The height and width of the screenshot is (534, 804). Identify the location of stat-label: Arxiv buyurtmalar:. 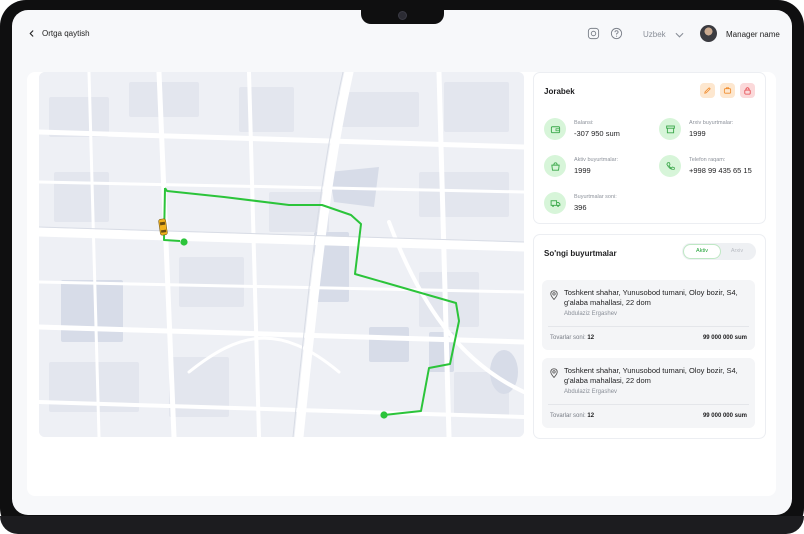
(711, 123).